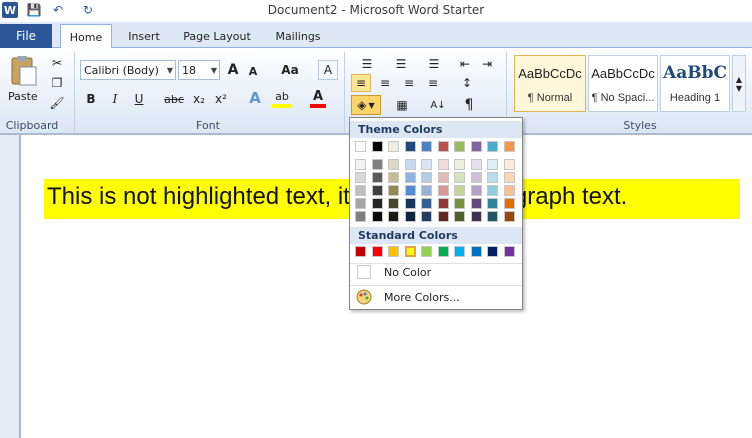  Describe the element at coordinates (128, 70) in the screenshot. I see `font-name-combo: Calibri (Body) ▼` at that location.